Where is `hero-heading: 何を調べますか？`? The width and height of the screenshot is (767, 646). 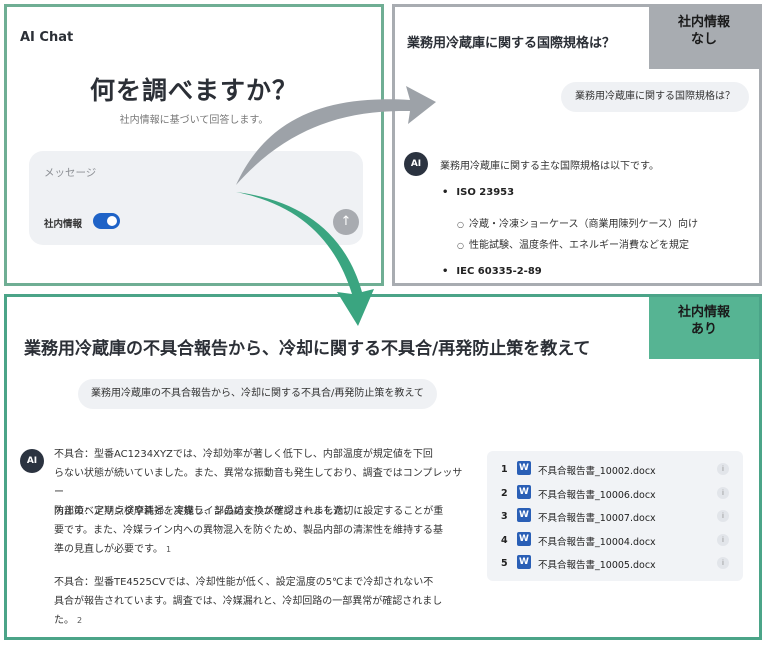
hero-heading: 何を調べますか？ is located at coordinates (193, 90).